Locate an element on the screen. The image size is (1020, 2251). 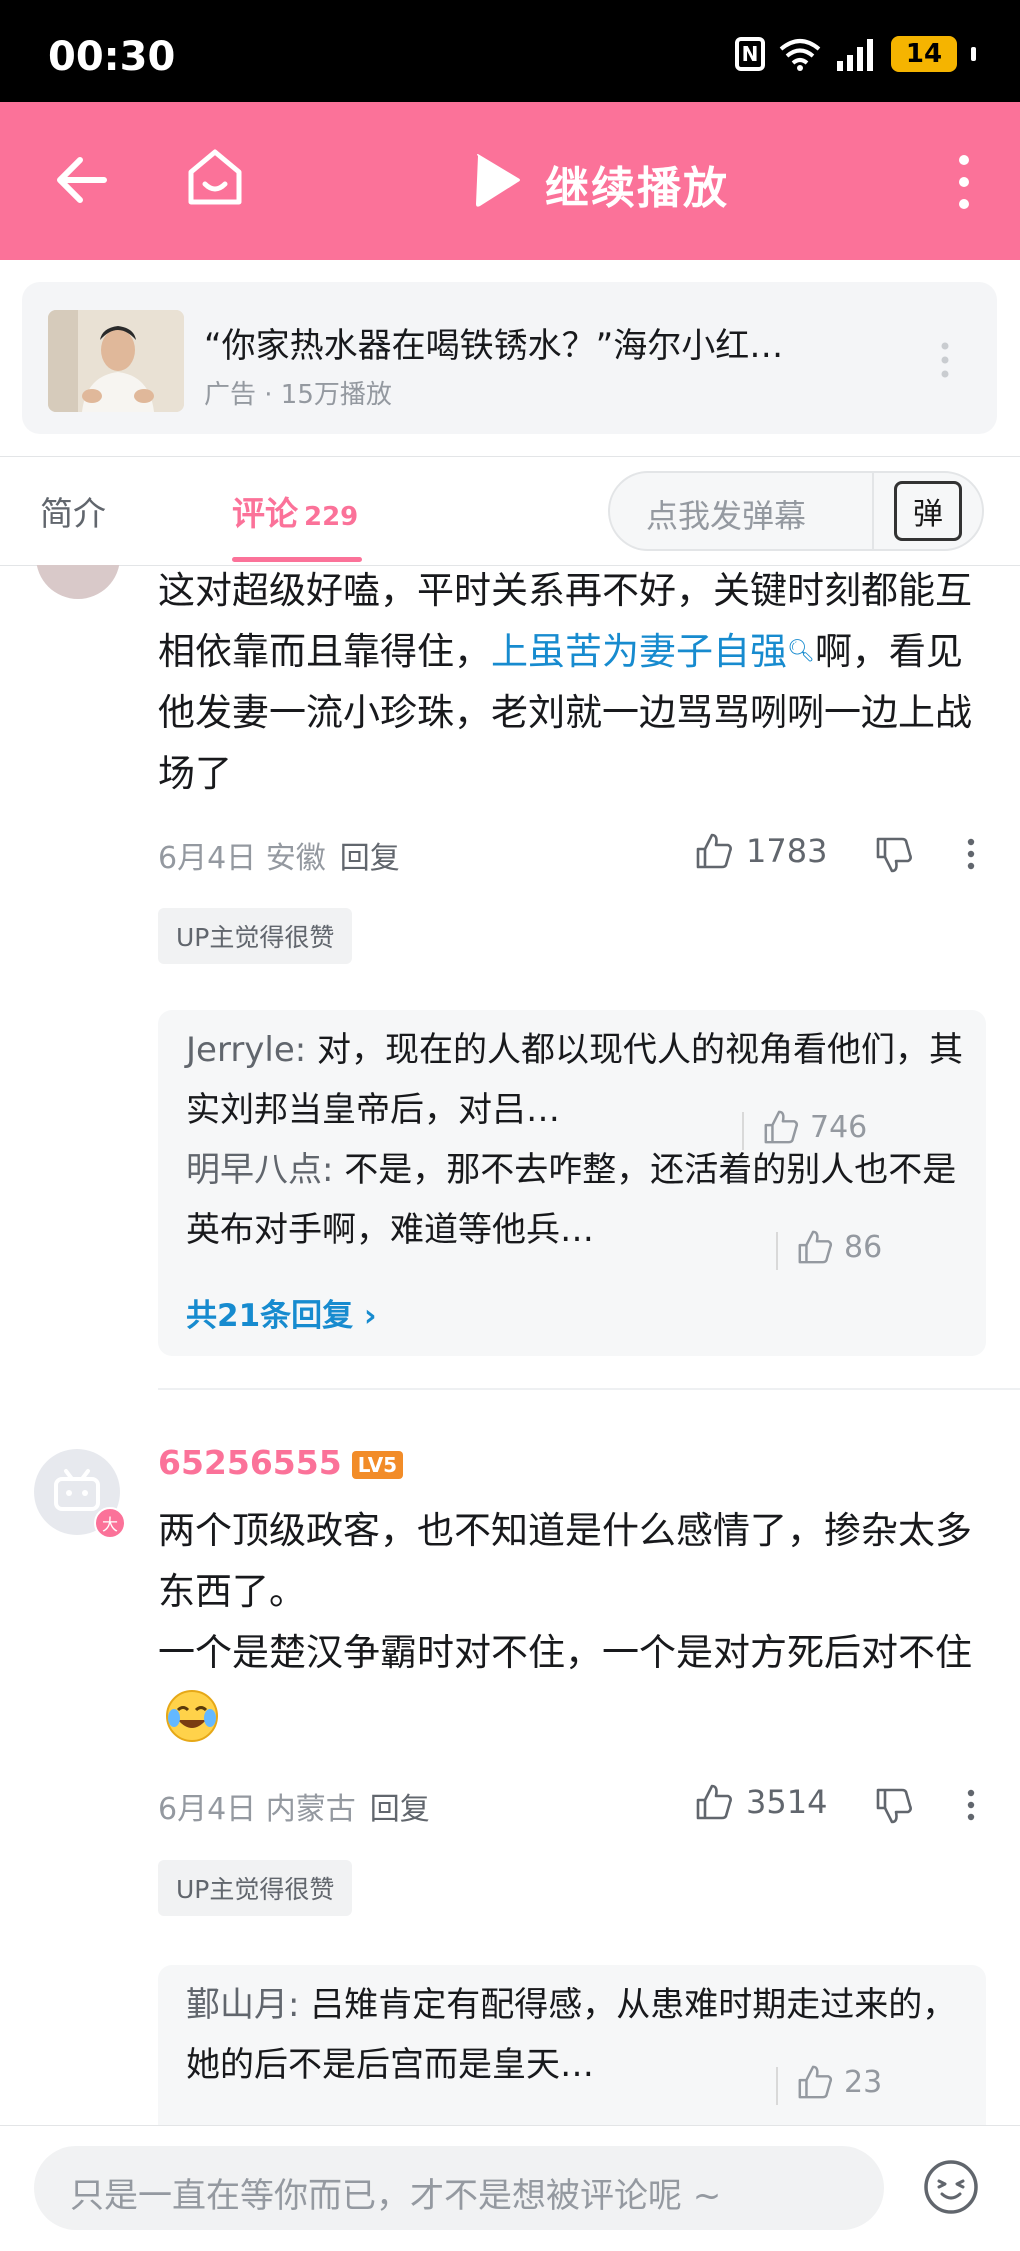
reply-like-count: 23 is located at coordinates (863, 2082).